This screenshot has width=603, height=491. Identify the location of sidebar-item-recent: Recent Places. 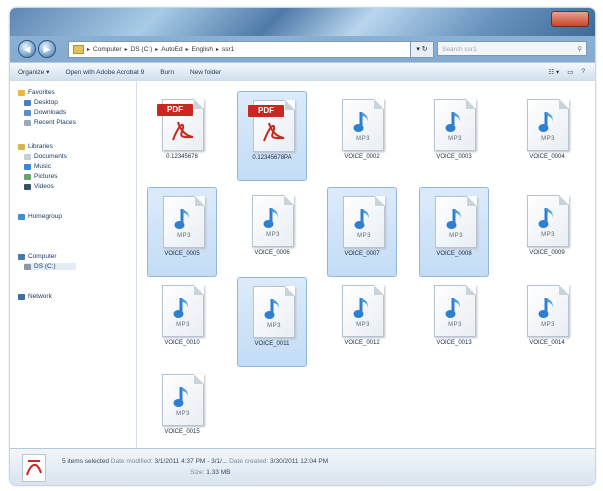
(50, 122).